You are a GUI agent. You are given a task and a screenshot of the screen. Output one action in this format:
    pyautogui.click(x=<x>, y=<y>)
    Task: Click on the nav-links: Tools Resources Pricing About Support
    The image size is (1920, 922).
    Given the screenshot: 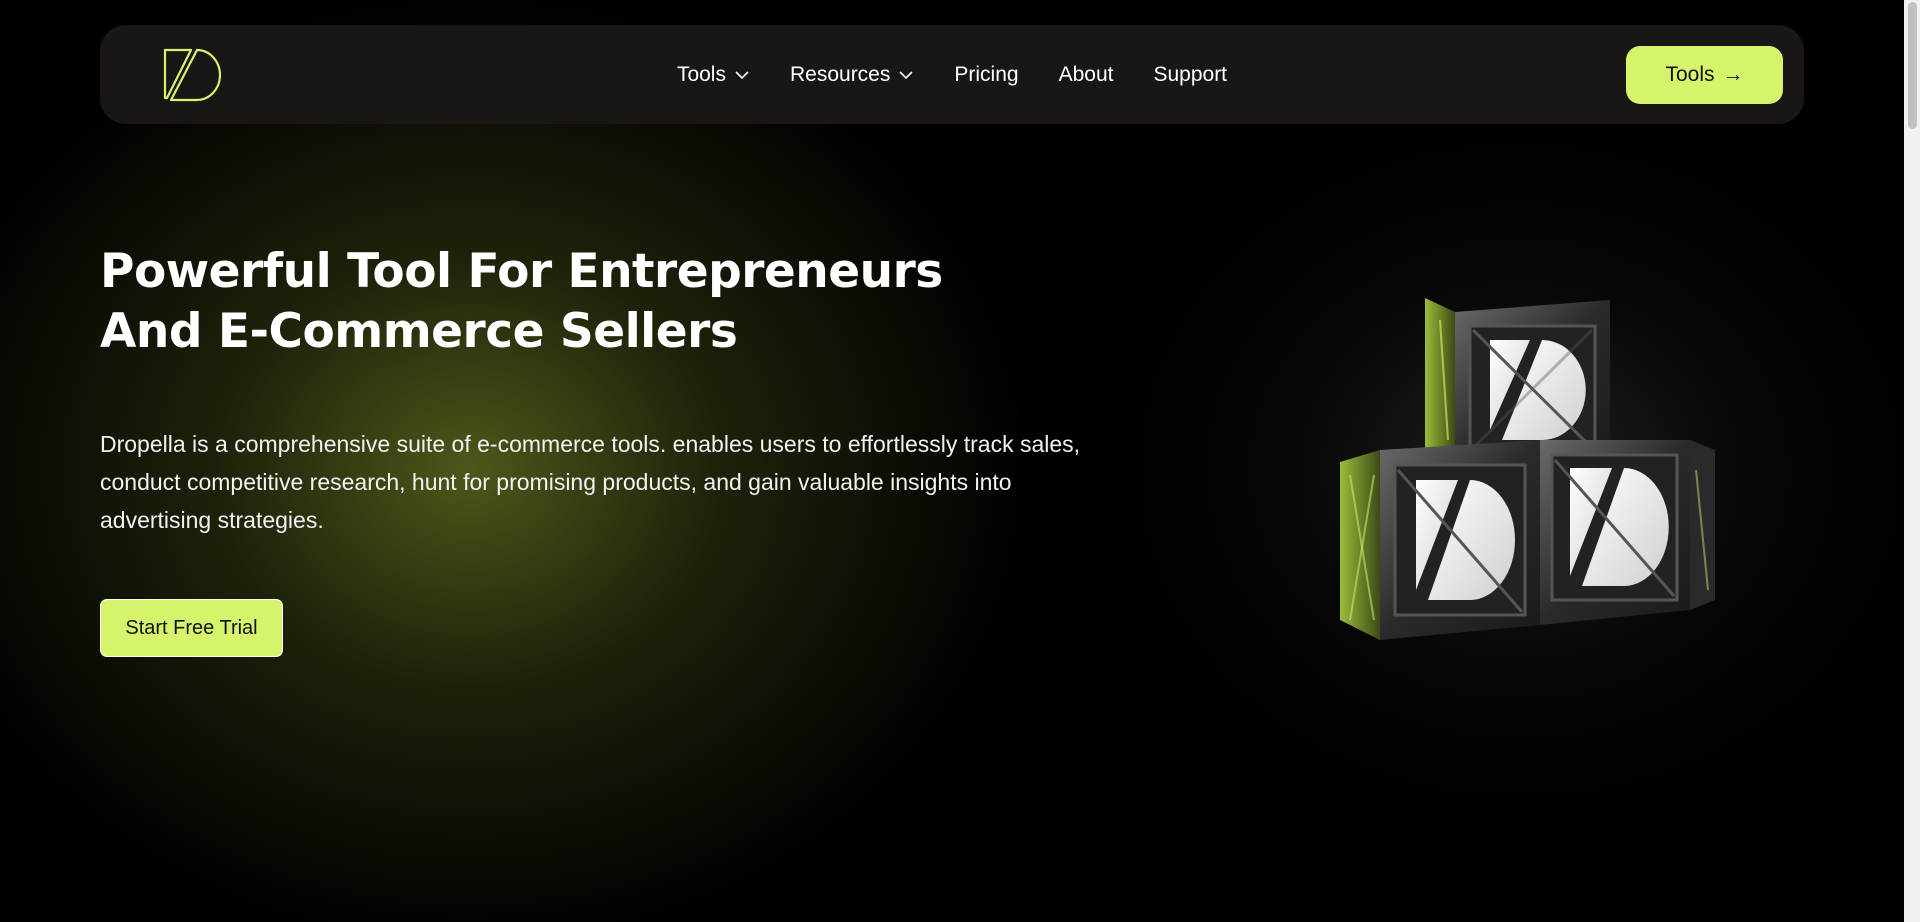 What is the action you would take?
    pyautogui.click(x=952, y=74)
    